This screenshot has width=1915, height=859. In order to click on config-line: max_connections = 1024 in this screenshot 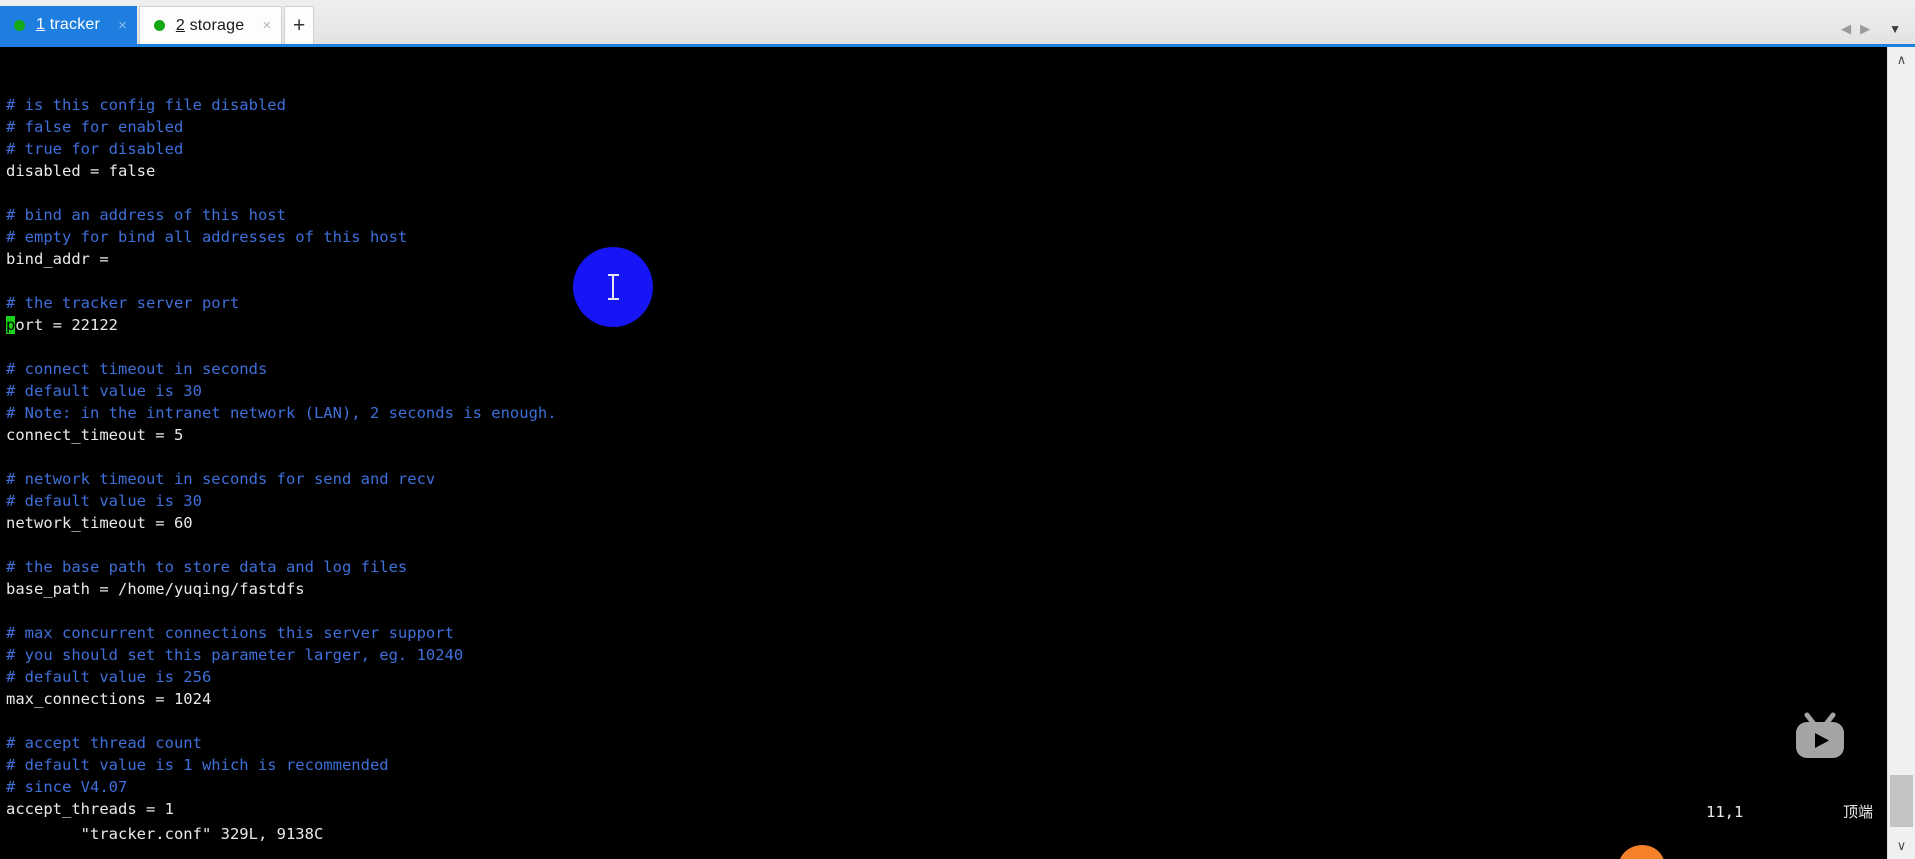, I will do `click(946, 699)`.